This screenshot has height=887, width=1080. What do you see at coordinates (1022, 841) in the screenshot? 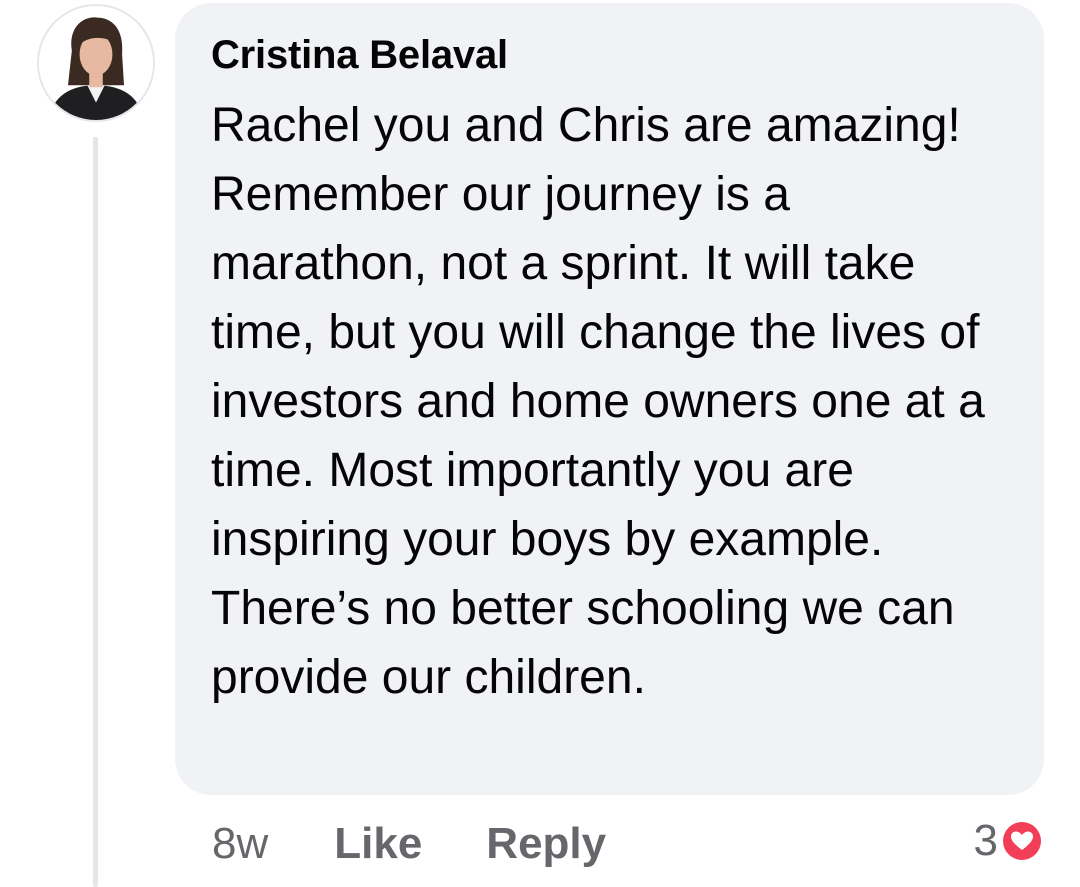
I see `love-reaction-icon` at bounding box center [1022, 841].